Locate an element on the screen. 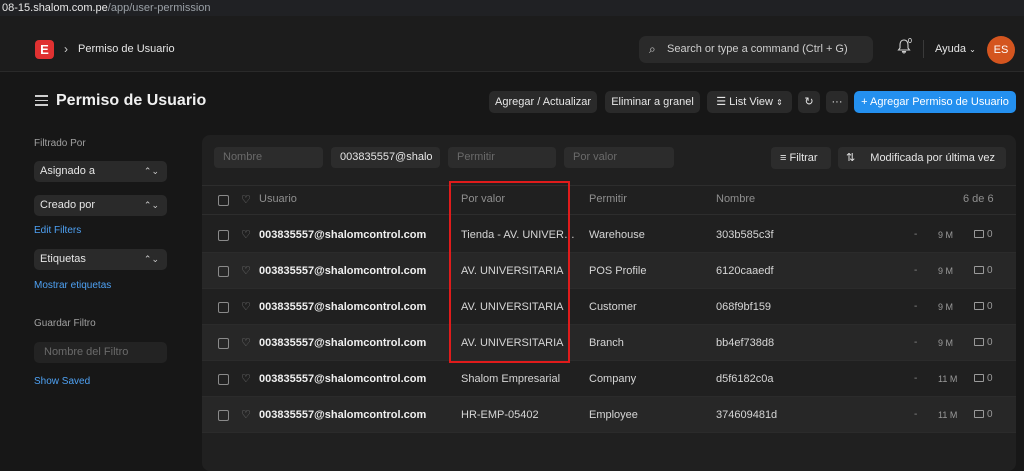 The width and height of the screenshot is (1024, 471). refresh-button: ↻ is located at coordinates (809, 102).